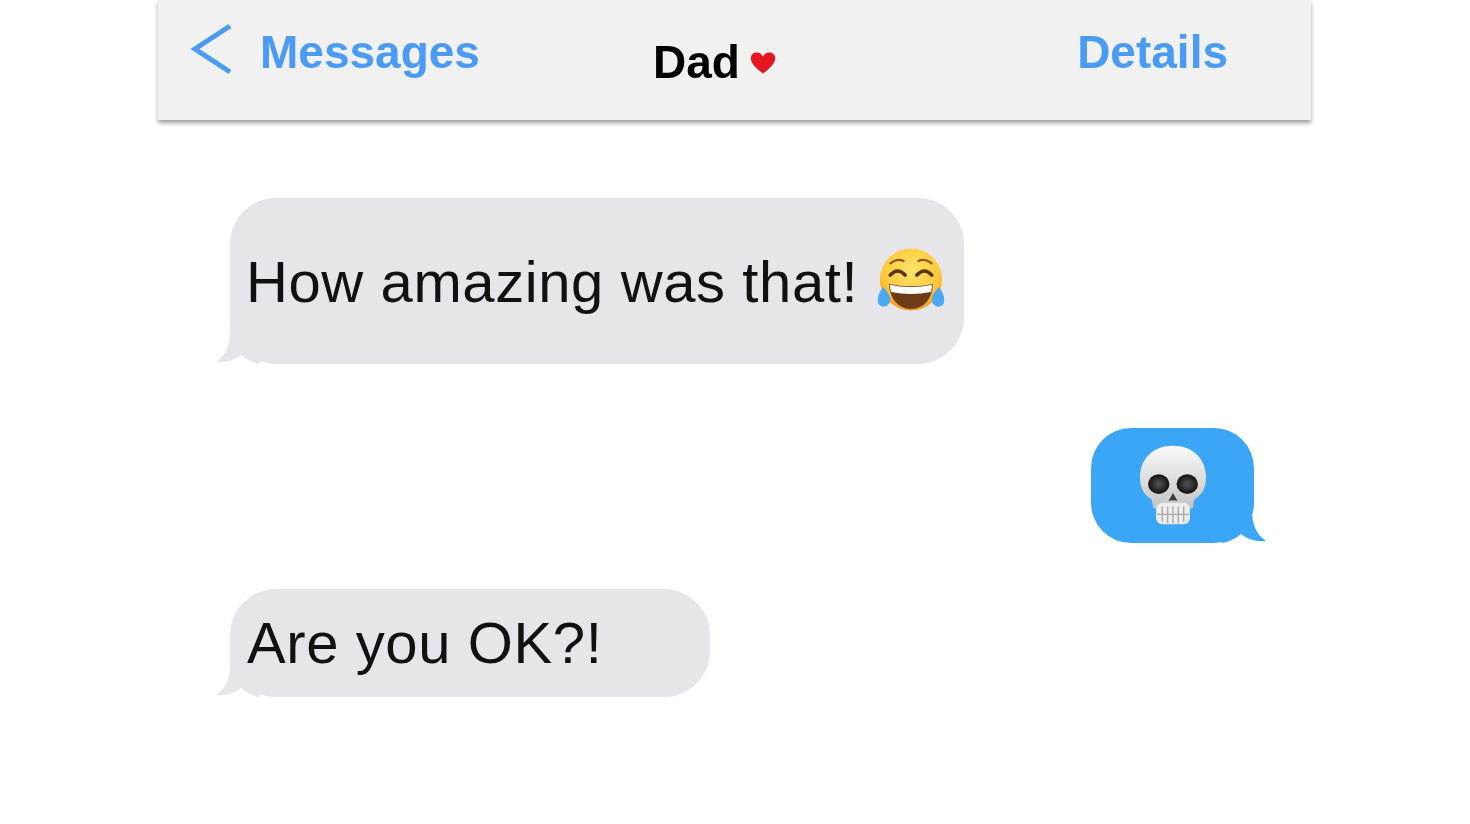  Describe the element at coordinates (425, 642) in the screenshot. I see `message-text: Are you OK?!` at that location.